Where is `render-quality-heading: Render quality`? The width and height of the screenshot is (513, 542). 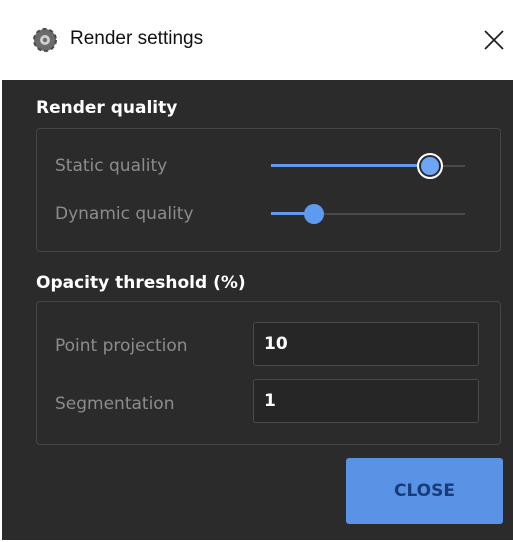 render-quality-heading: Render quality is located at coordinates (107, 108).